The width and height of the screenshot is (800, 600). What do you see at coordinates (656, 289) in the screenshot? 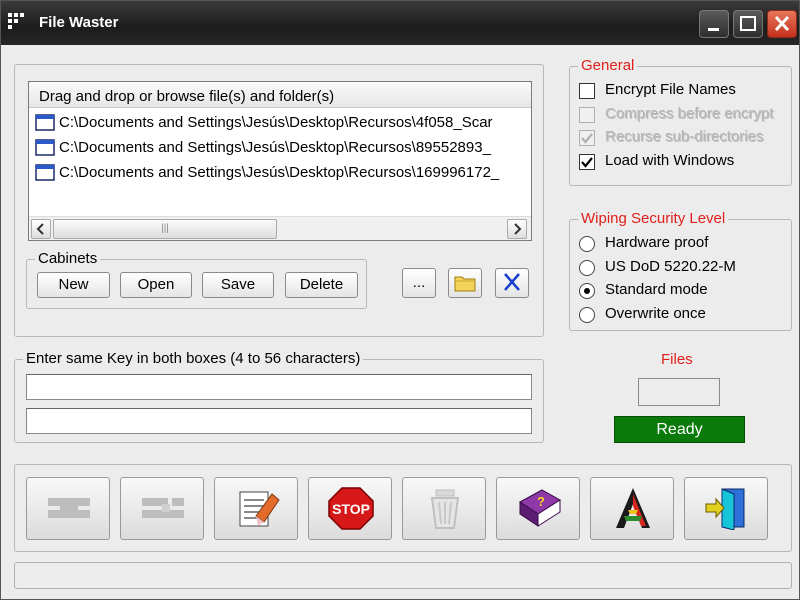
I see `radio-label: Standard mode` at bounding box center [656, 289].